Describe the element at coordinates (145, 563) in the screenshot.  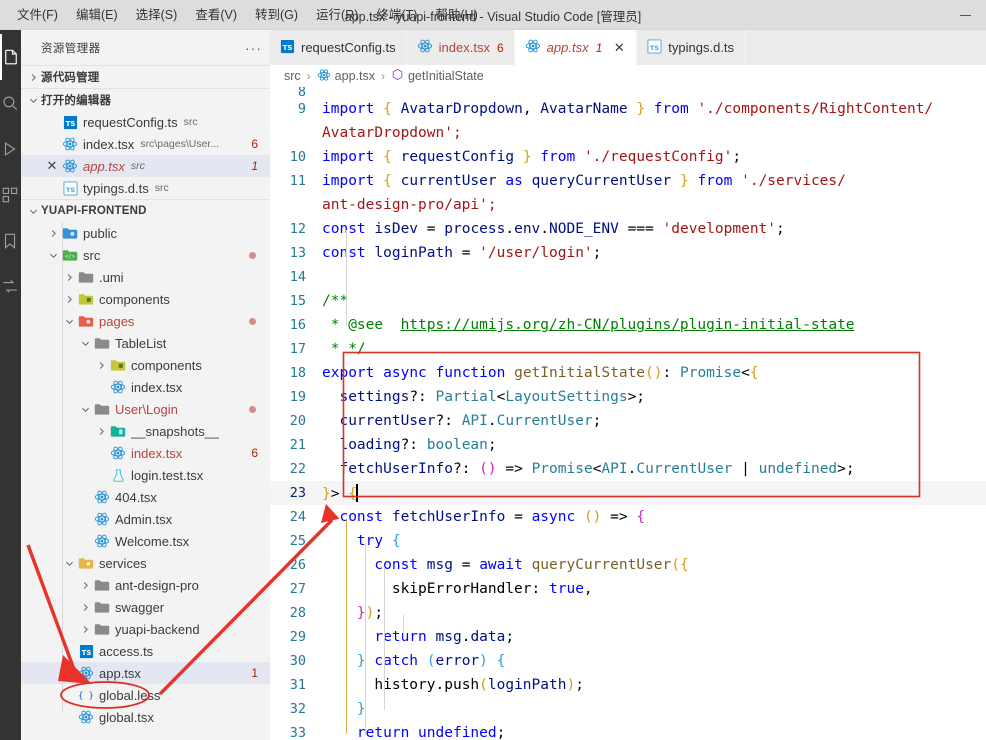
I see `tree-item-services: services` at that location.